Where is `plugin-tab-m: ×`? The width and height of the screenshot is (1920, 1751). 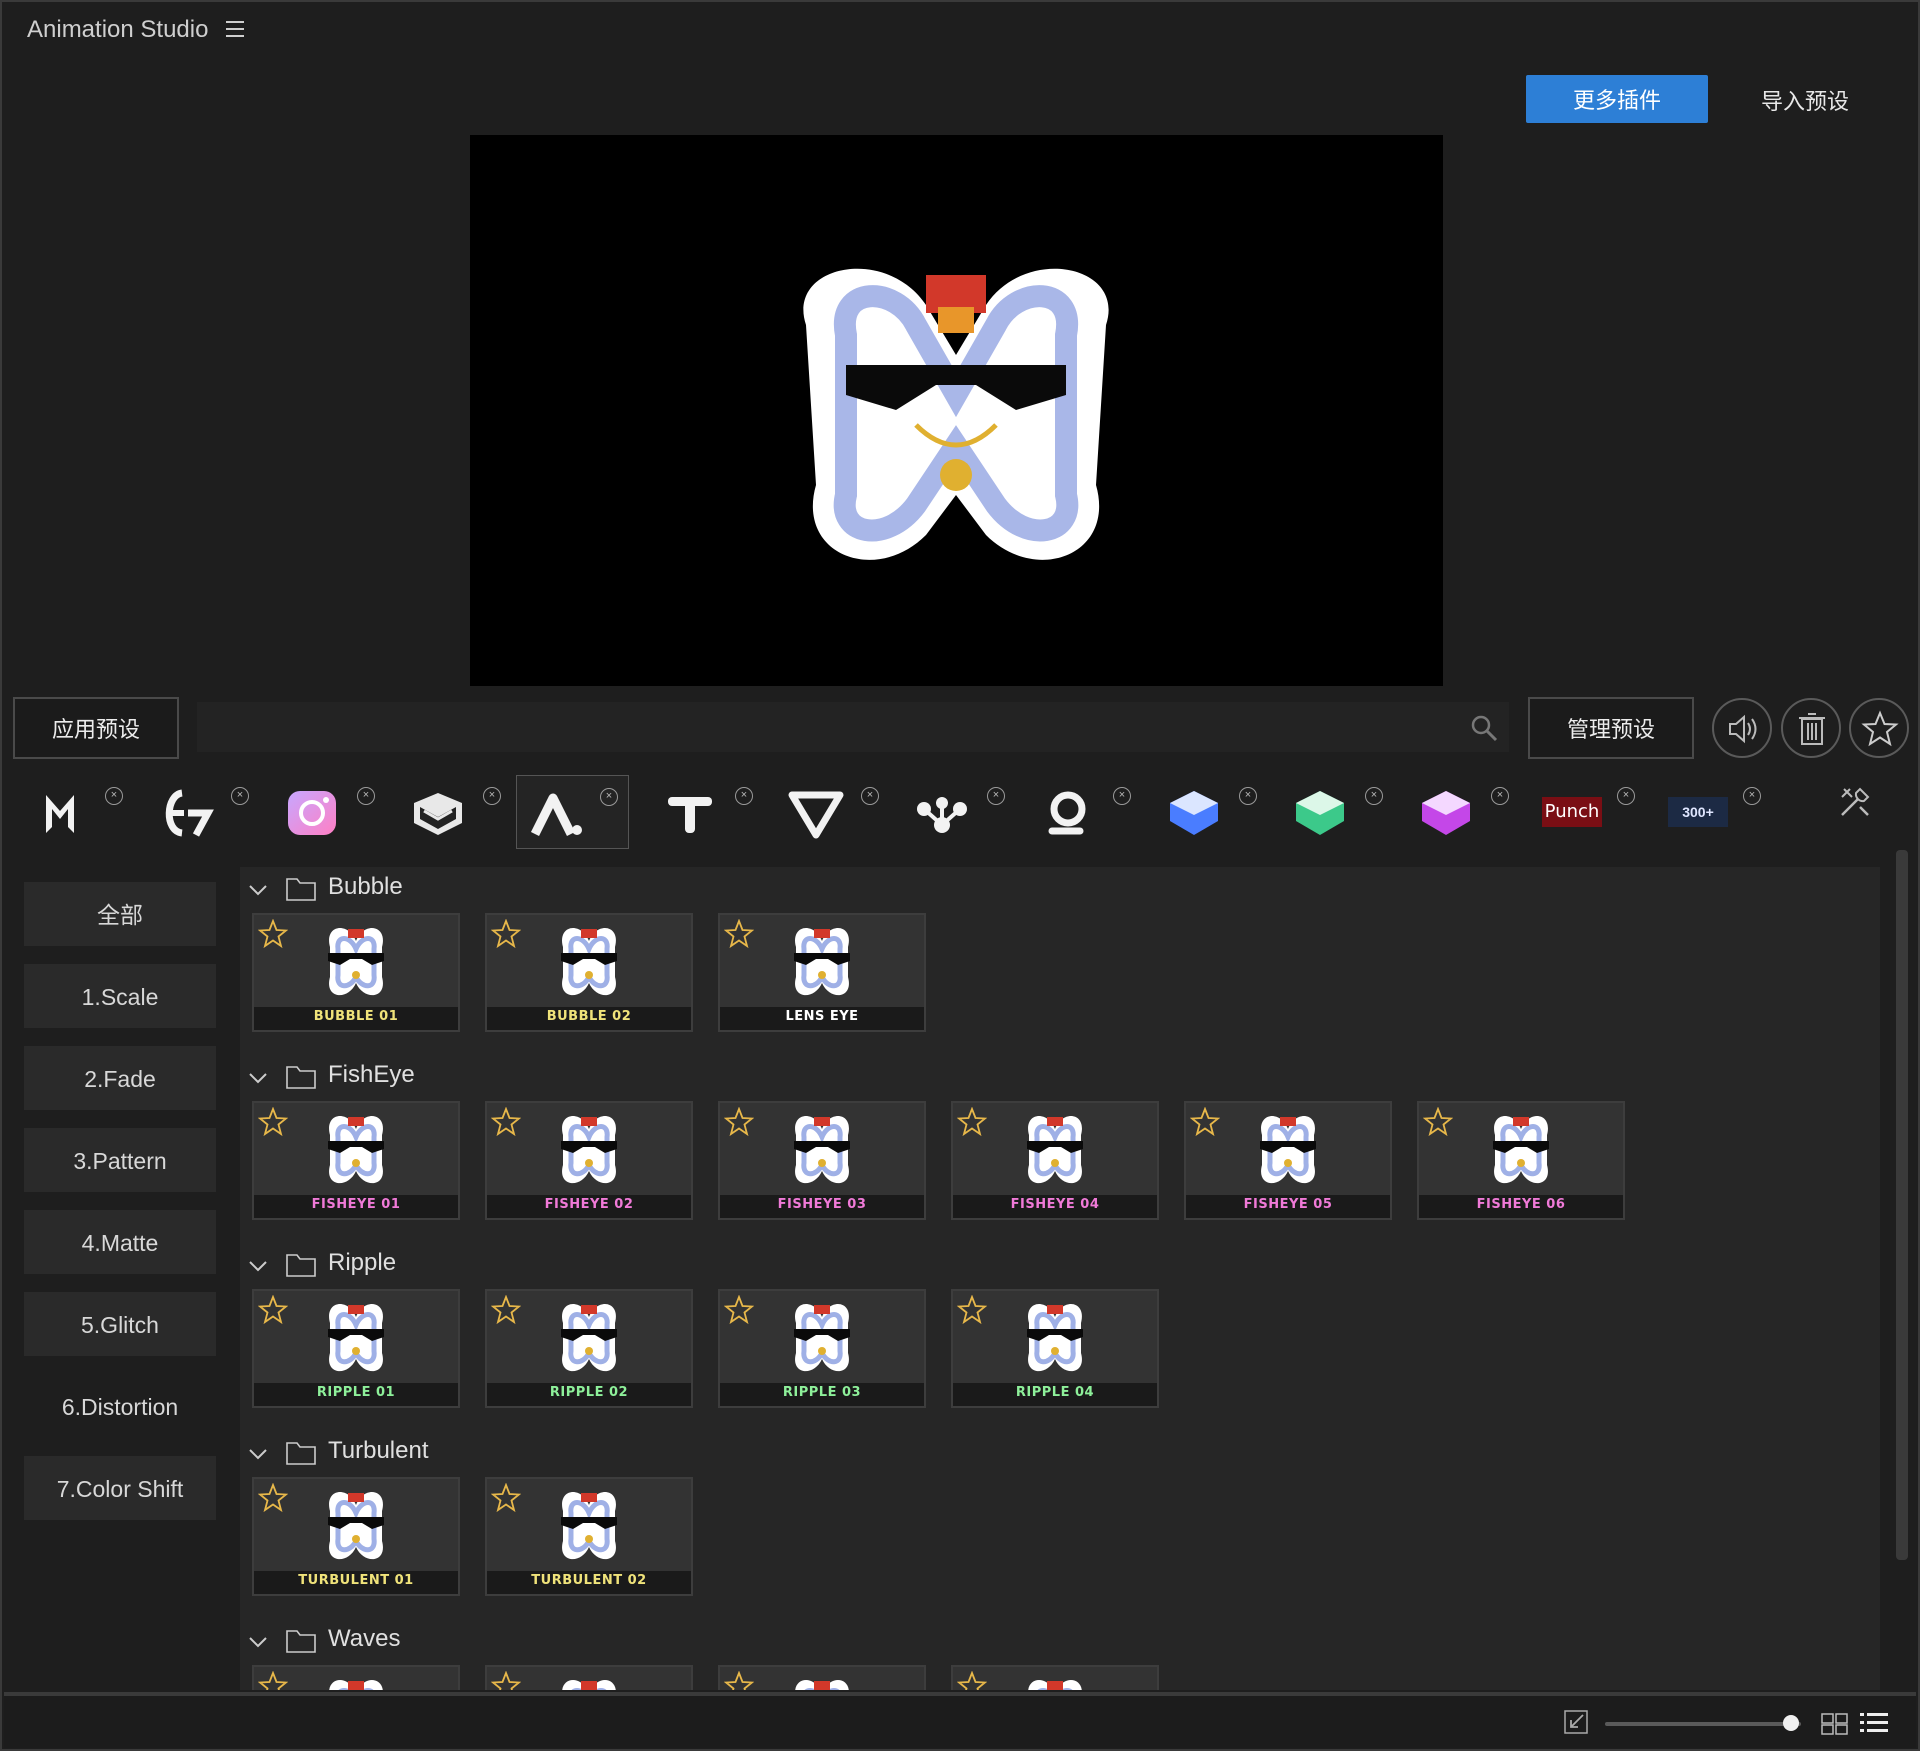
plugin-tab-m: × is located at coordinates (76, 812).